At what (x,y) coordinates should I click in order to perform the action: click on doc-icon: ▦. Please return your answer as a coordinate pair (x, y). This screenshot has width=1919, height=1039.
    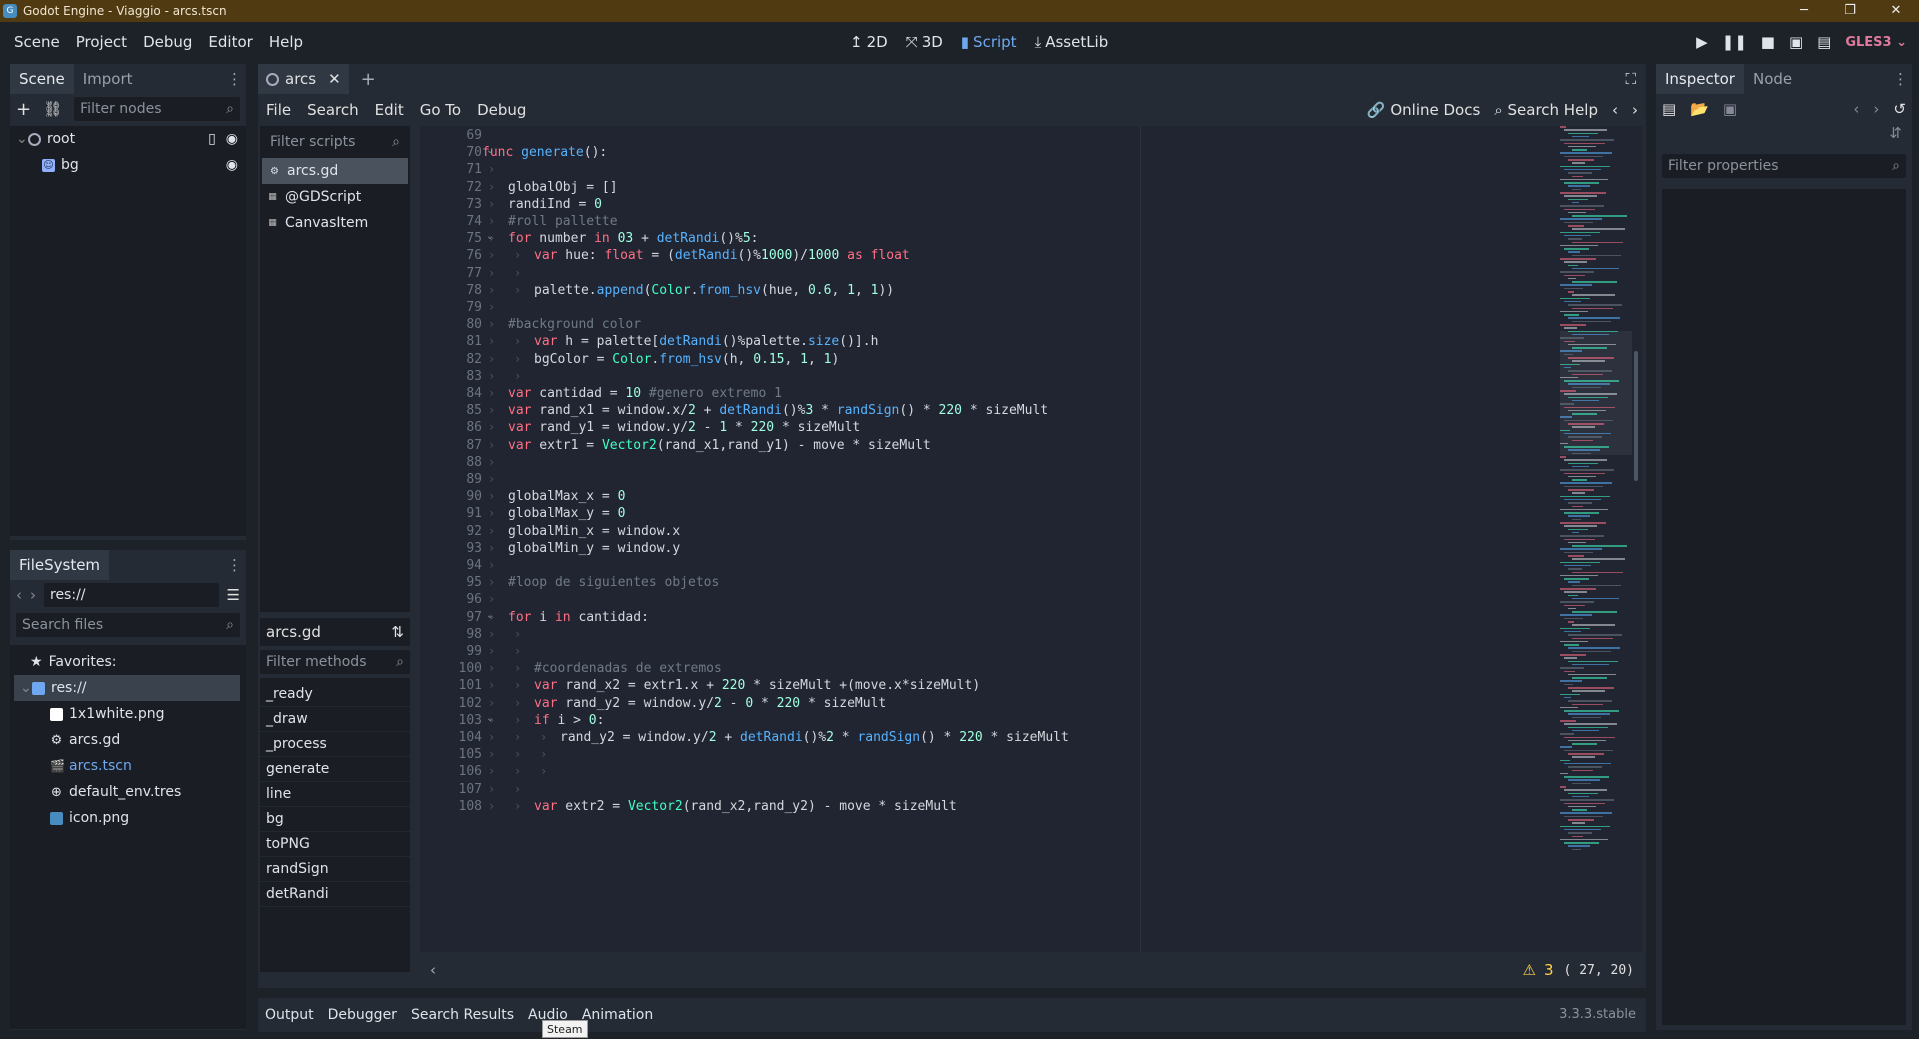
    Looking at the image, I should click on (272, 222).